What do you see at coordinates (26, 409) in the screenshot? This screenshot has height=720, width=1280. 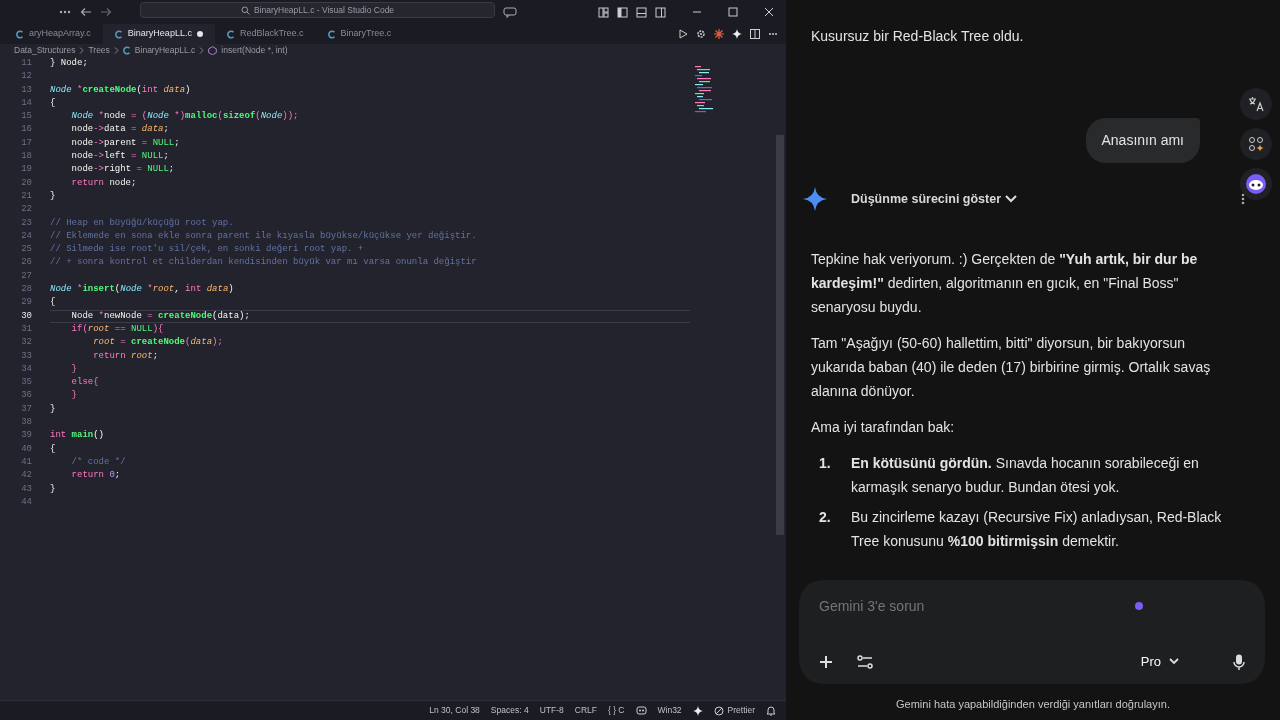 I see `line-number: 37` at bounding box center [26, 409].